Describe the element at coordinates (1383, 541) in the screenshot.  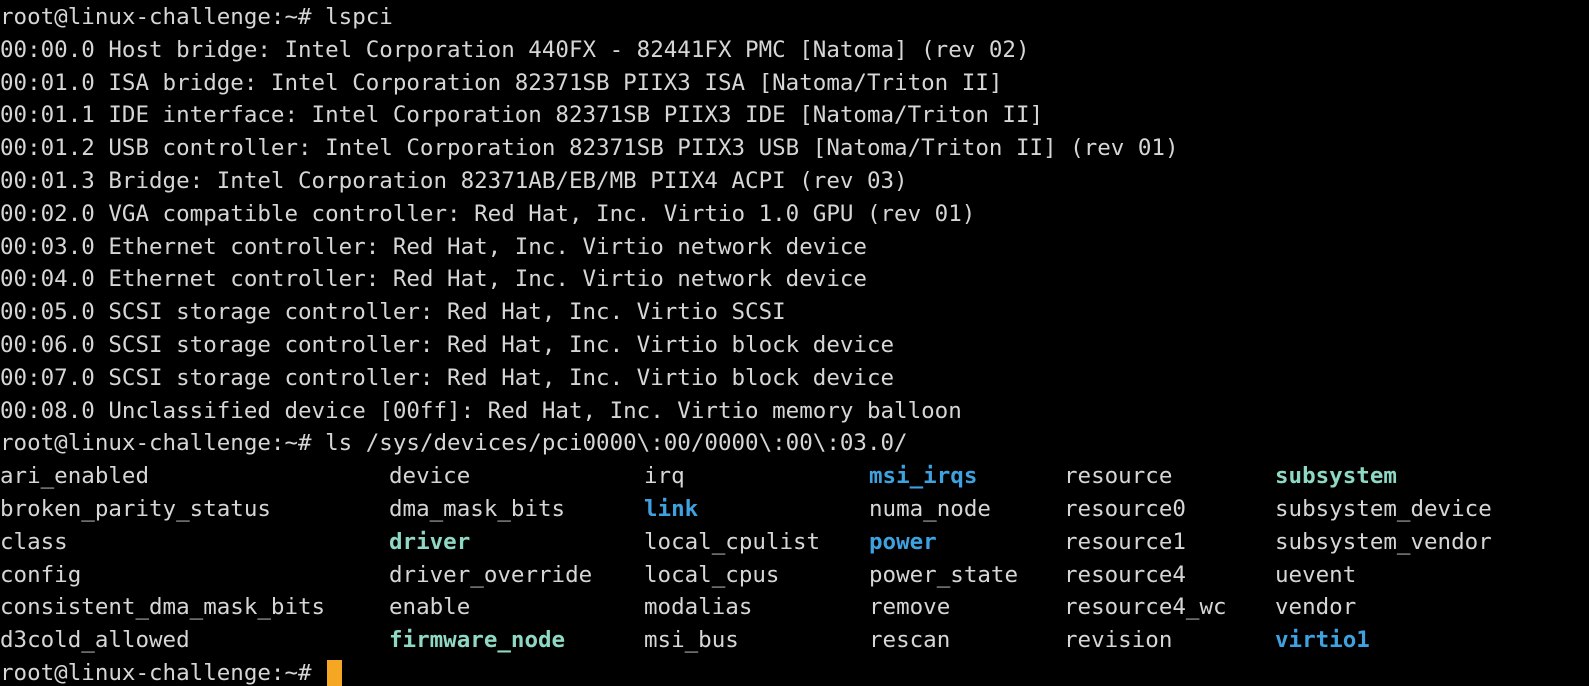
I see `ls-entry: subsystem_vendor` at that location.